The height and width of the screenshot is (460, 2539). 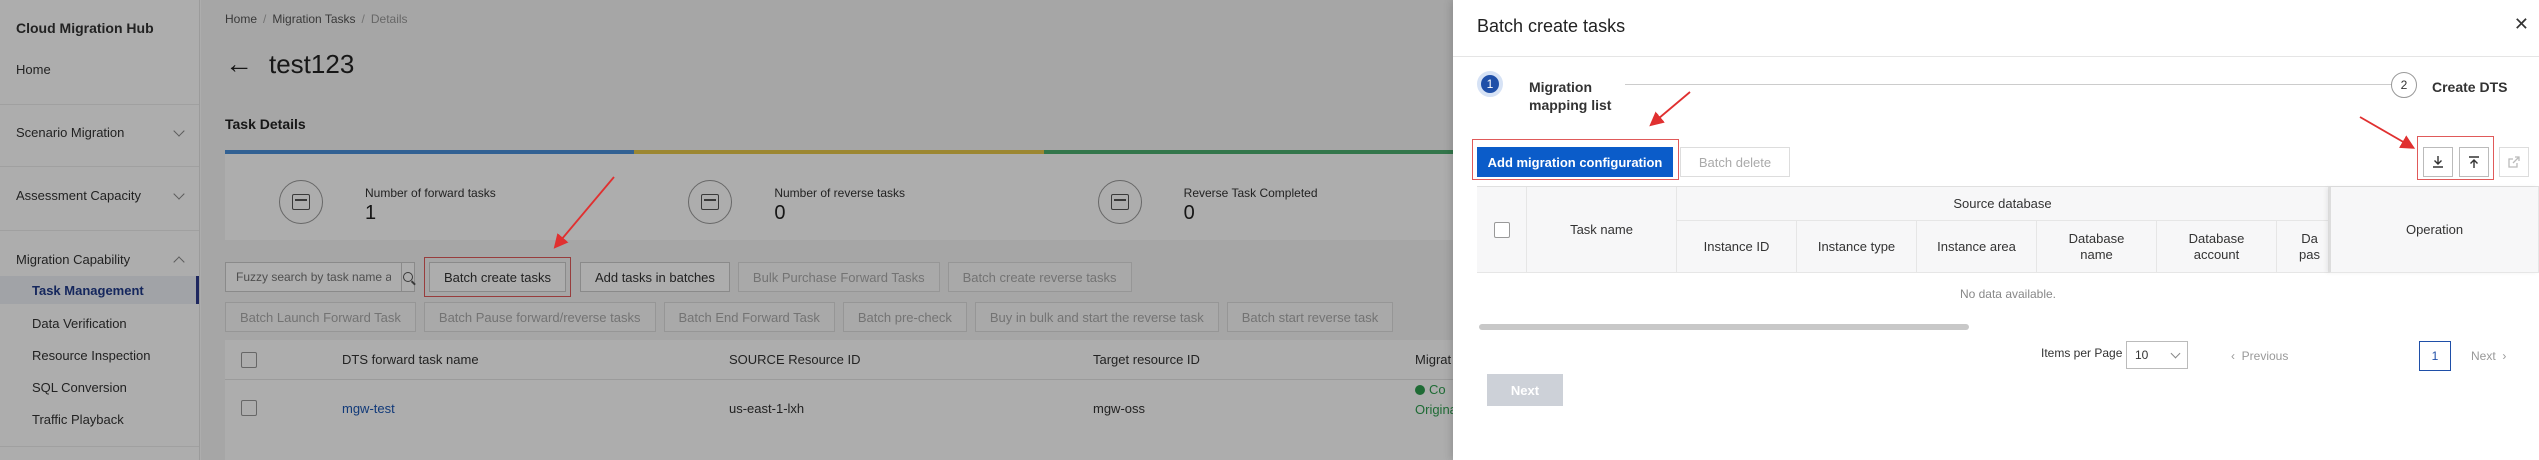 I want to click on previous-page-button: ‹ Previous, so click(x=2259, y=356).